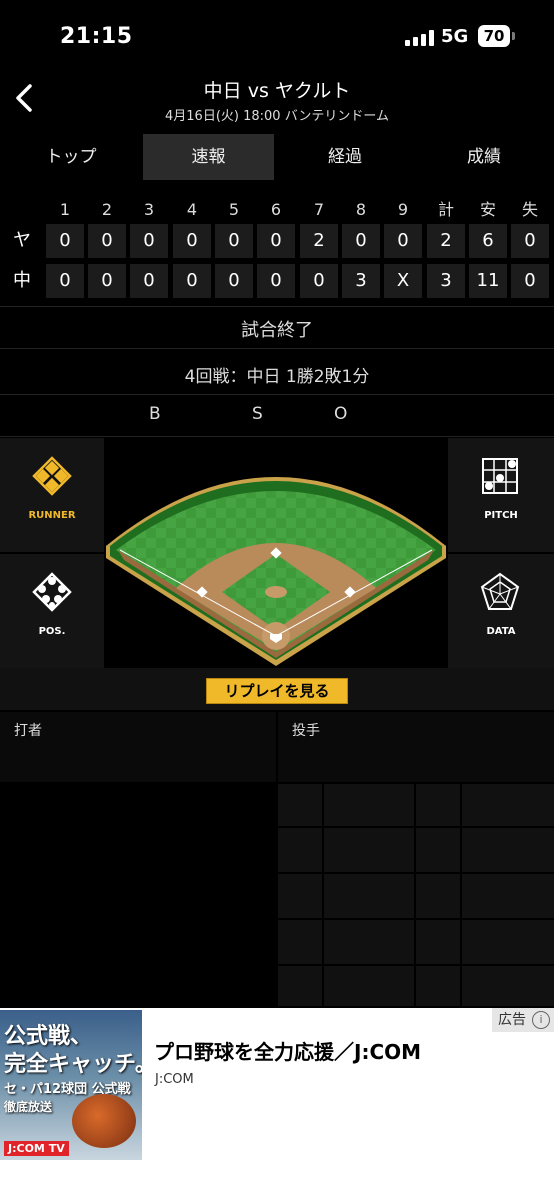  I want to click on ball-count-label: B, so click(155, 414).